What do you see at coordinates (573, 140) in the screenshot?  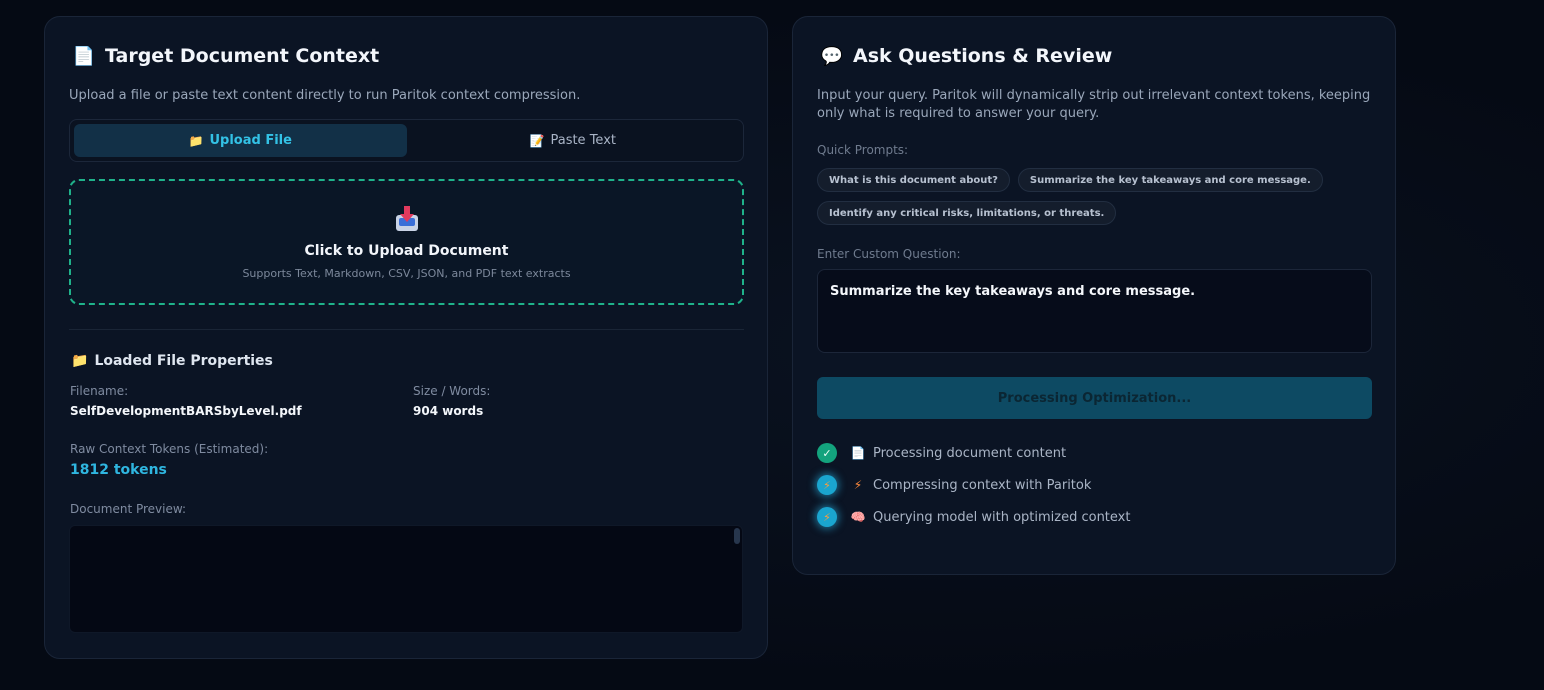 I see `tab-paste-text: 📝 Paste Text` at bounding box center [573, 140].